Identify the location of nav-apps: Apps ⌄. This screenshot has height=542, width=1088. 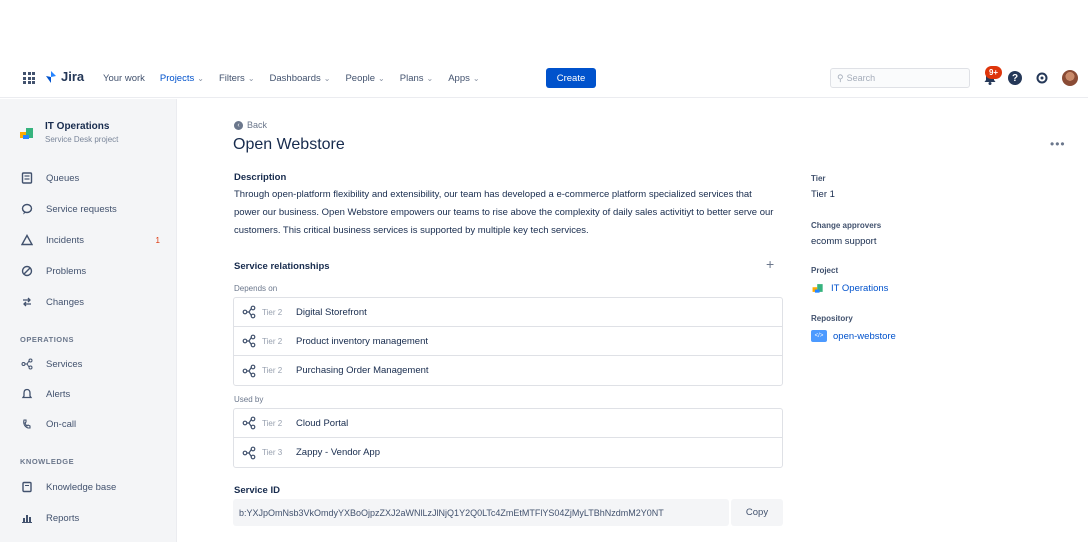
(463, 78).